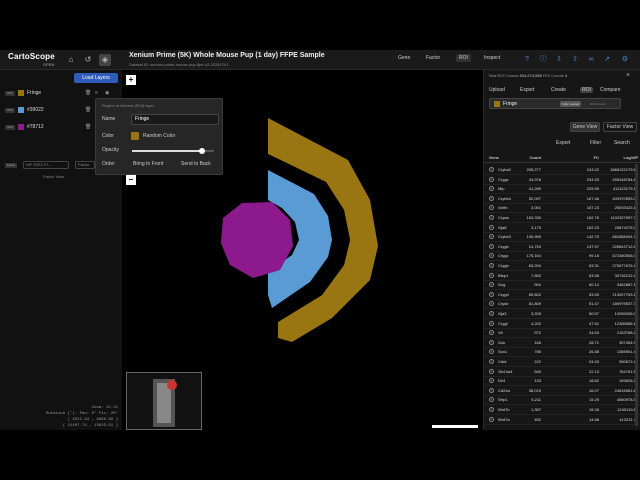 This screenshot has height=480, width=640. What do you see at coordinates (586, 90) in the screenshot?
I see `roi-button: ROI` at bounding box center [586, 90].